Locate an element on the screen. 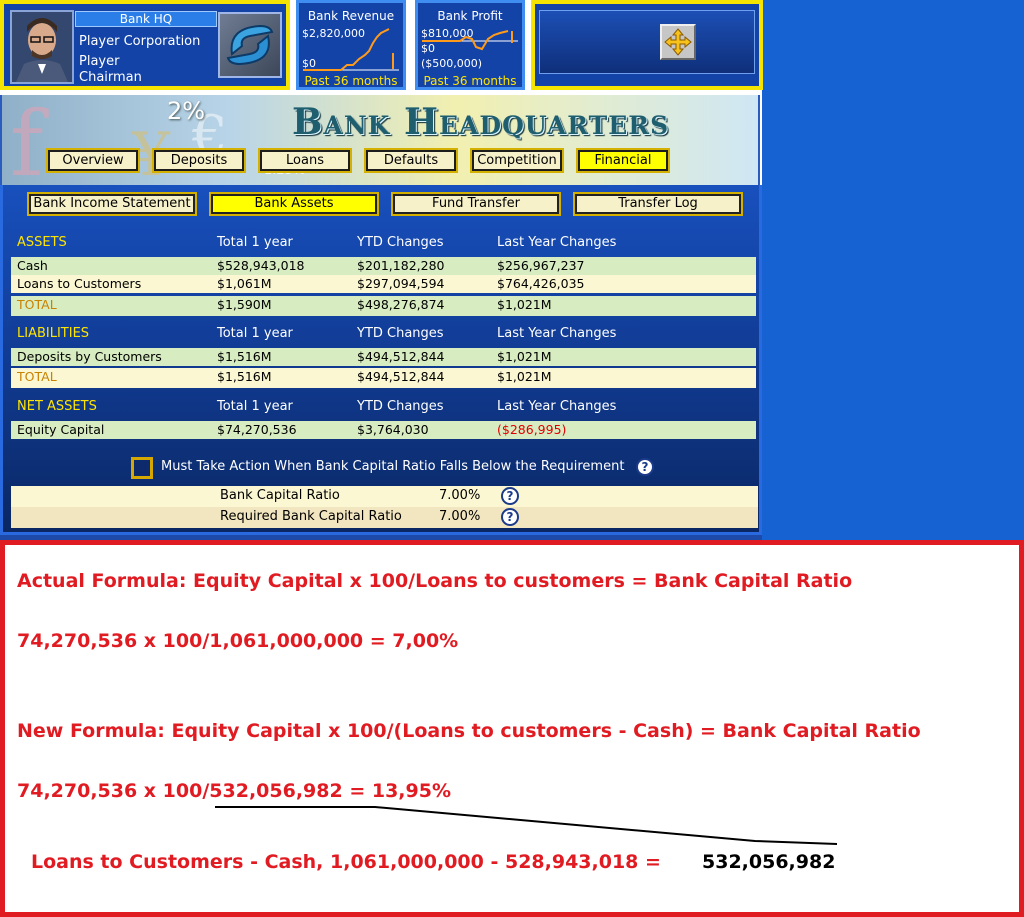 This screenshot has width=1024, height=917. capital-ratio-value: 7.00% is located at coordinates (460, 495).